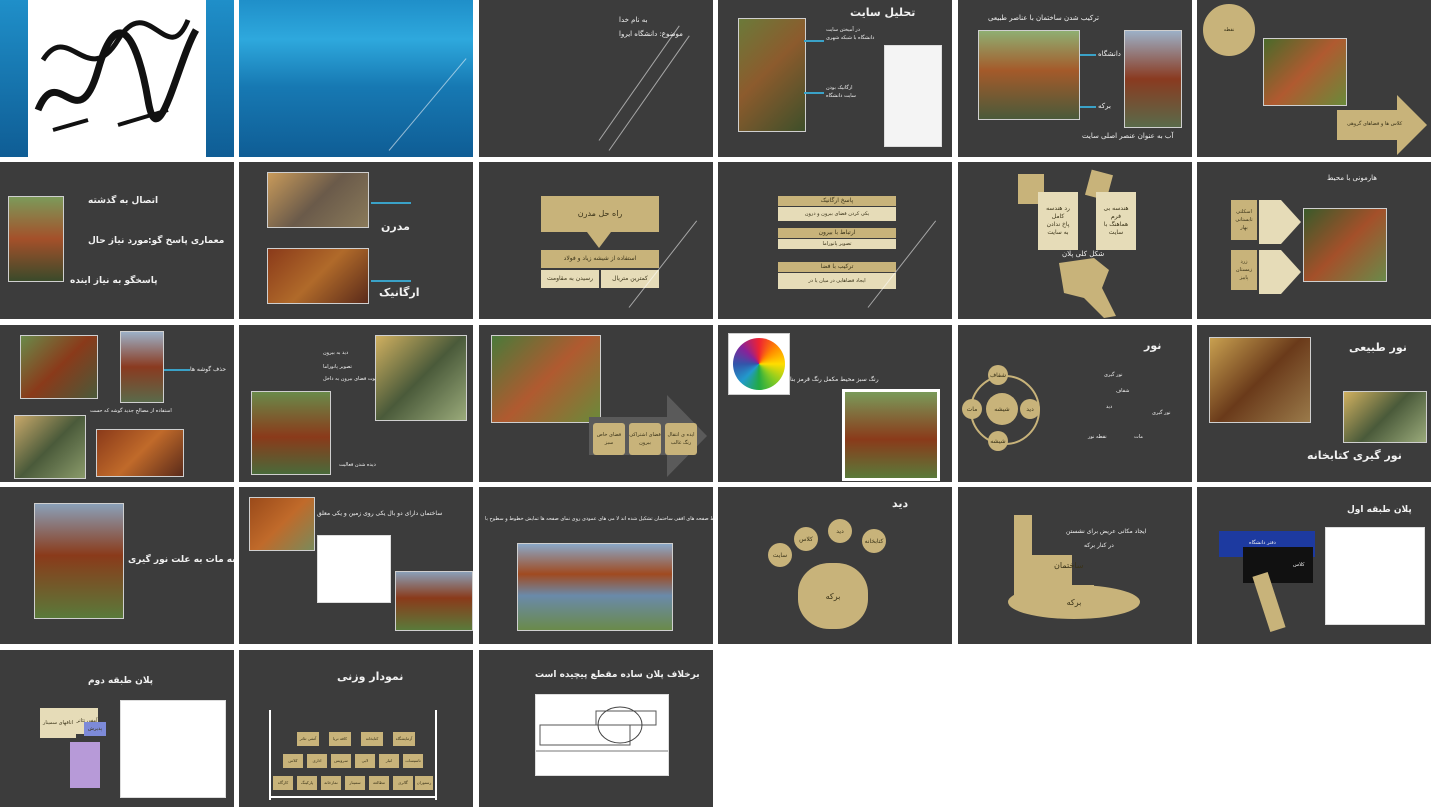  What do you see at coordinates (835, 565) in the screenshot?
I see `slide-22: دید سایت کلاس دید کتابخانه برکه` at bounding box center [835, 565].